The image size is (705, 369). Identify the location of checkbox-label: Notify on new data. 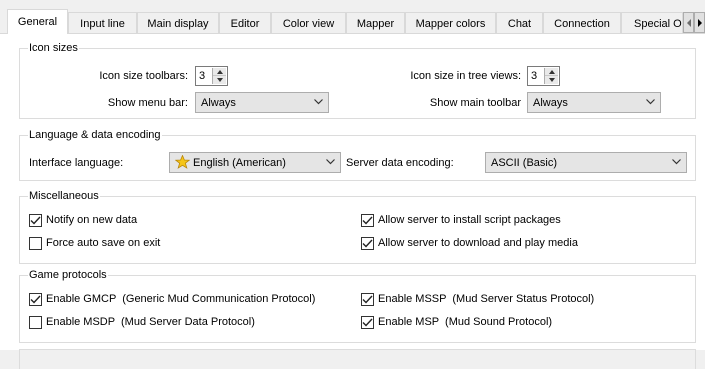
(92, 220).